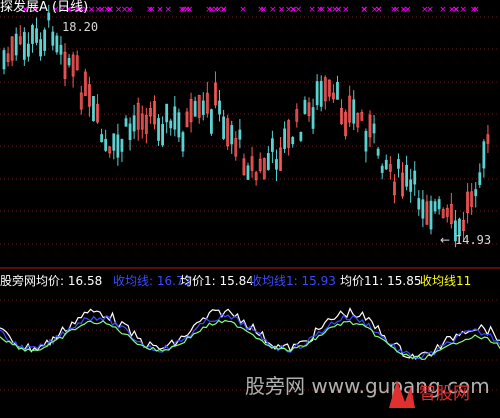 Image resolution: width=500 pixels, height=418 pixels. What do you see at coordinates (80, 27) in the screenshot?
I see `high-price-label: 18.20` at bounding box center [80, 27].